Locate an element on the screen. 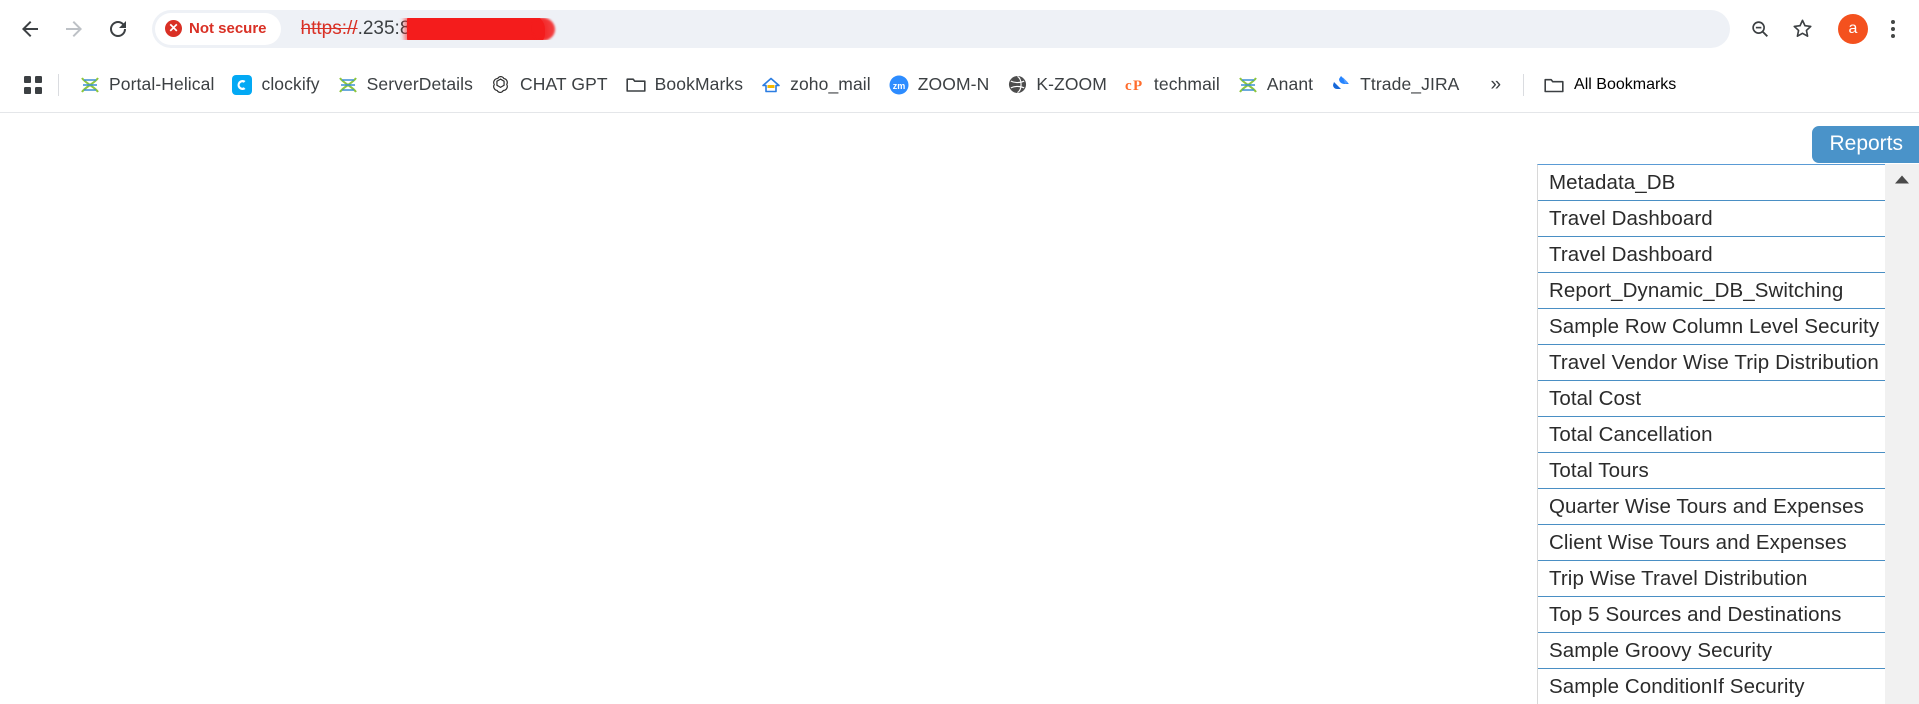 Image resolution: width=1919 pixels, height=704 pixels. bookmark-label: Portal-Helical is located at coordinates (162, 84).